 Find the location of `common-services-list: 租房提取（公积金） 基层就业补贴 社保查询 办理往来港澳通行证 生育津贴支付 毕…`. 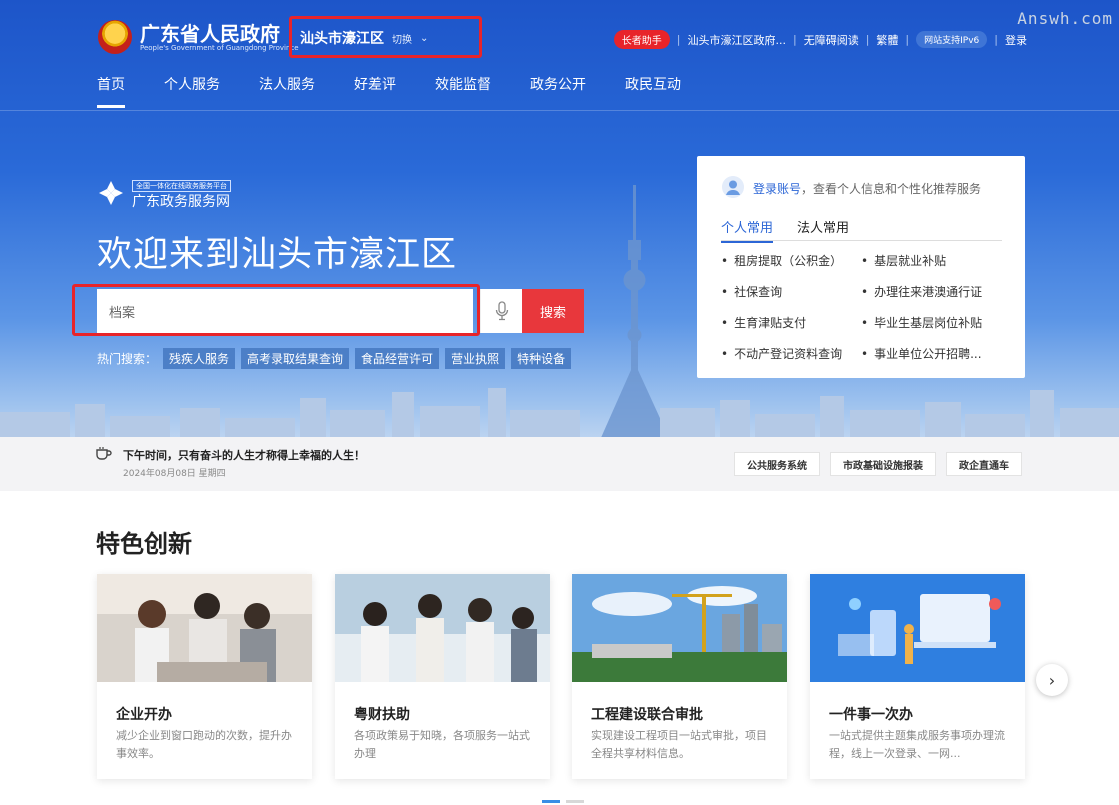

common-services-list: 租房提取（公积金） 基层就业补贴 社保查询 办理往来港澳通行证 生育津贴支付 毕… is located at coordinates (866, 307).